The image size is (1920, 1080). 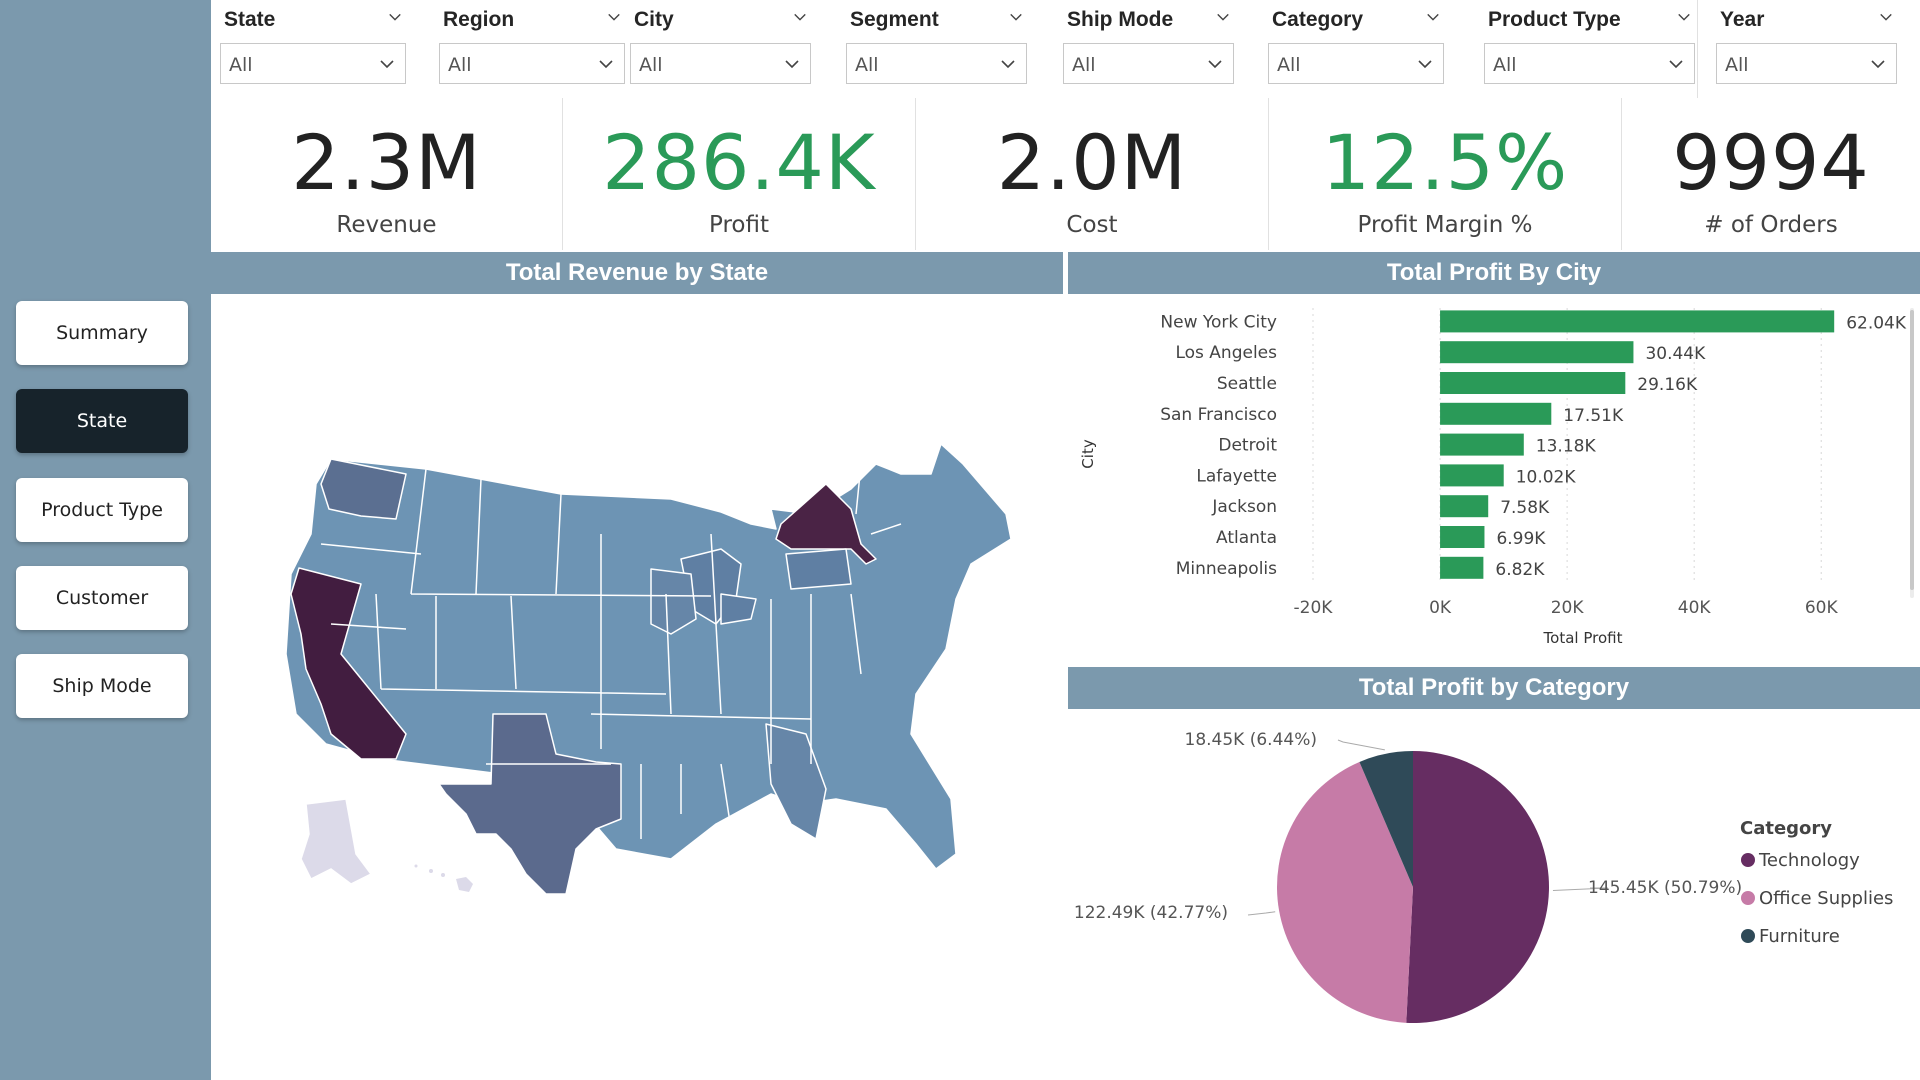 I want to click on data-label: 13.18K, so click(x=1566, y=447).